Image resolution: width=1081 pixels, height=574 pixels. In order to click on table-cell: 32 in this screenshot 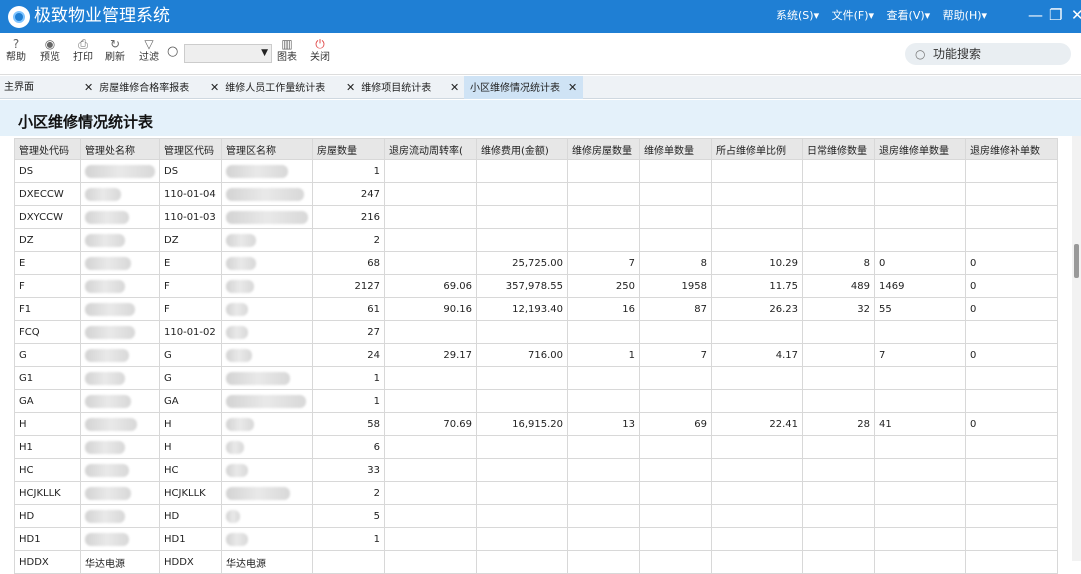, I will do `click(838, 309)`.